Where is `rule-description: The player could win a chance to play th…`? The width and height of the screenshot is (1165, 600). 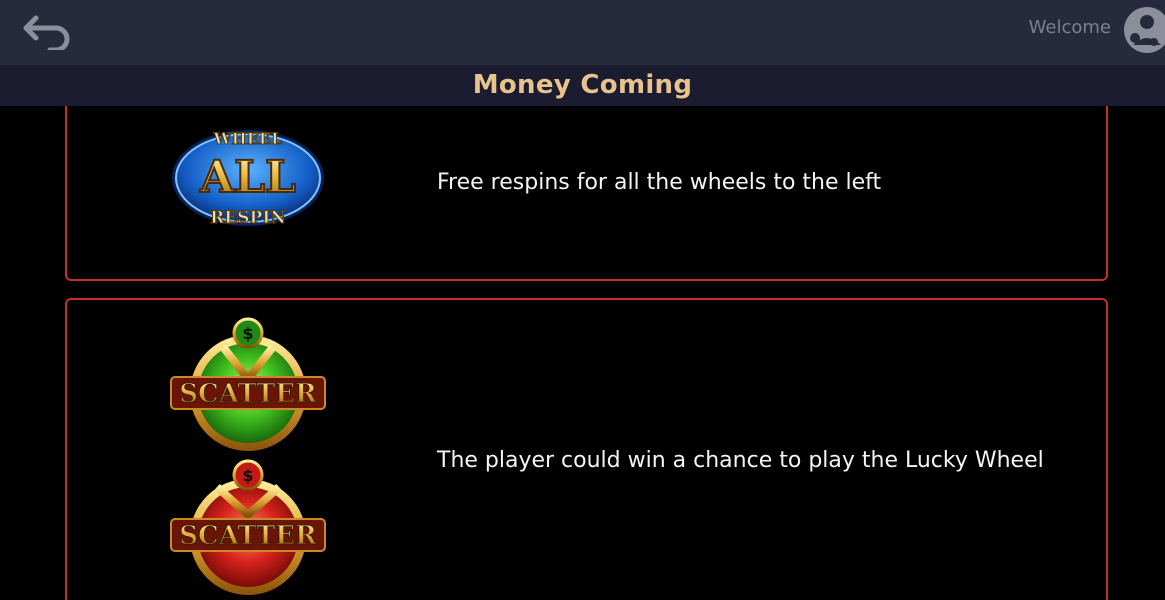 rule-description: The player could win a chance to play th… is located at coordinates (740, 460).